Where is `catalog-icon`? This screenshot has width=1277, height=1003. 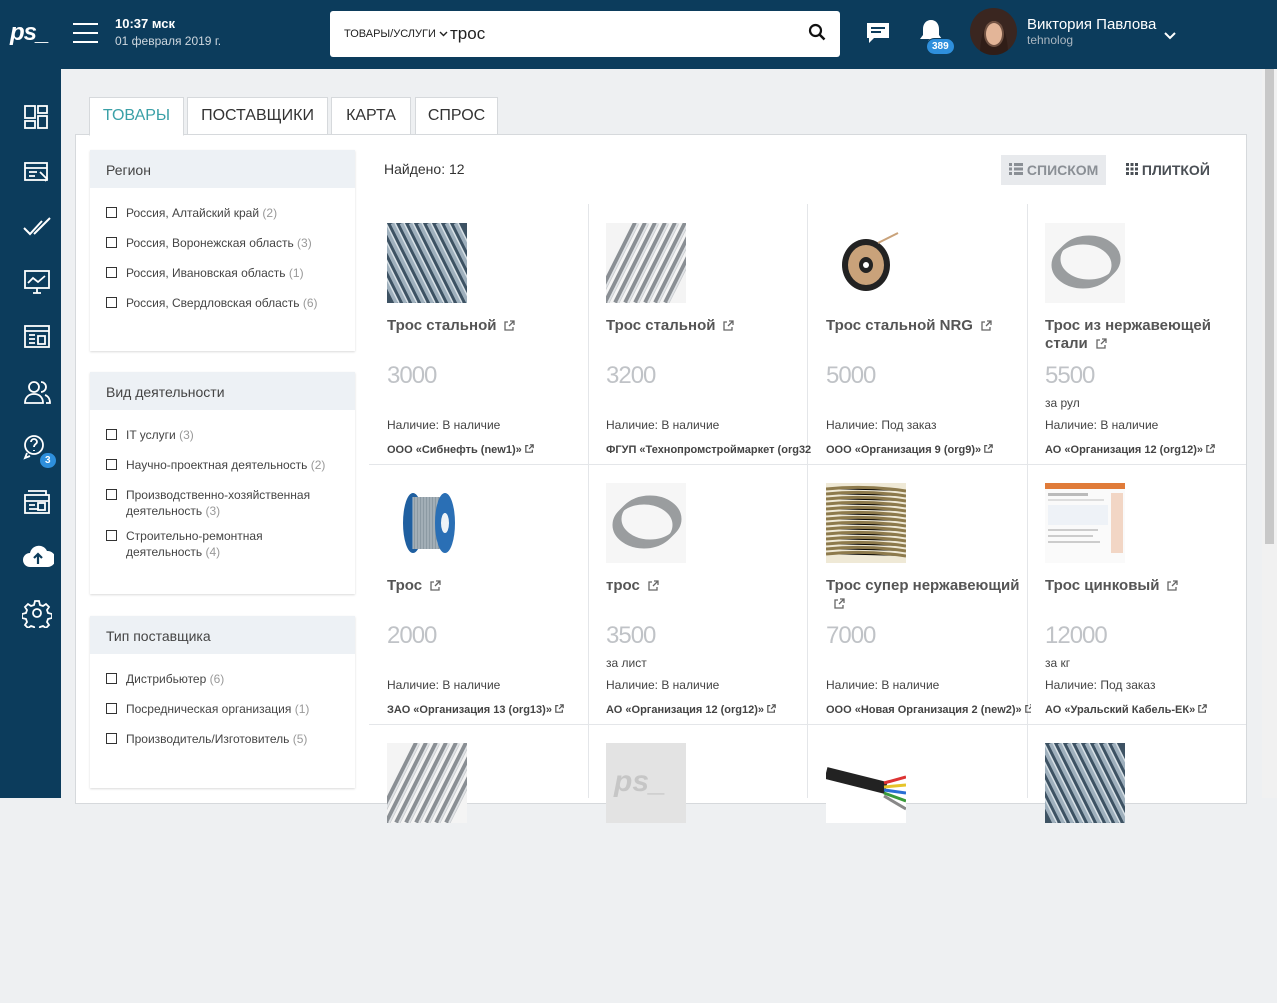 catalog-icon is located at coordinates (38, 339).